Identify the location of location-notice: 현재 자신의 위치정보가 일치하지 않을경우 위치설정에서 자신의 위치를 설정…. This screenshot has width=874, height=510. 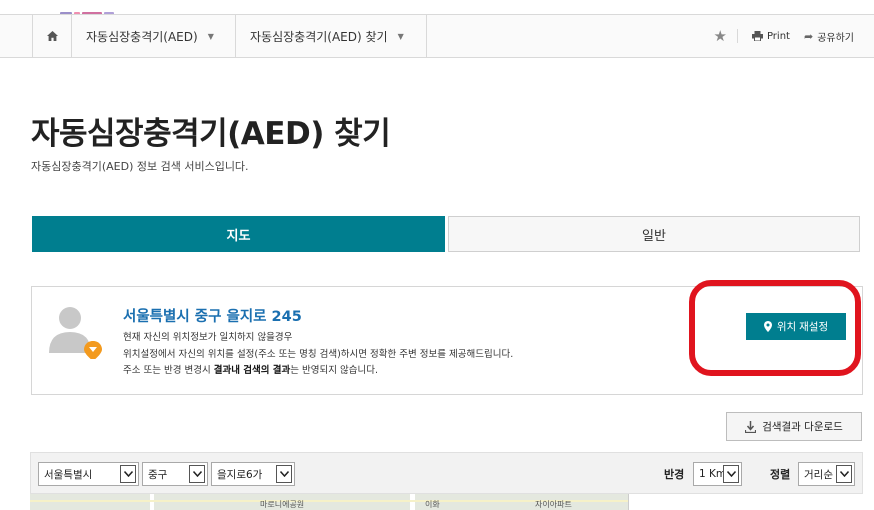
(318, 355).